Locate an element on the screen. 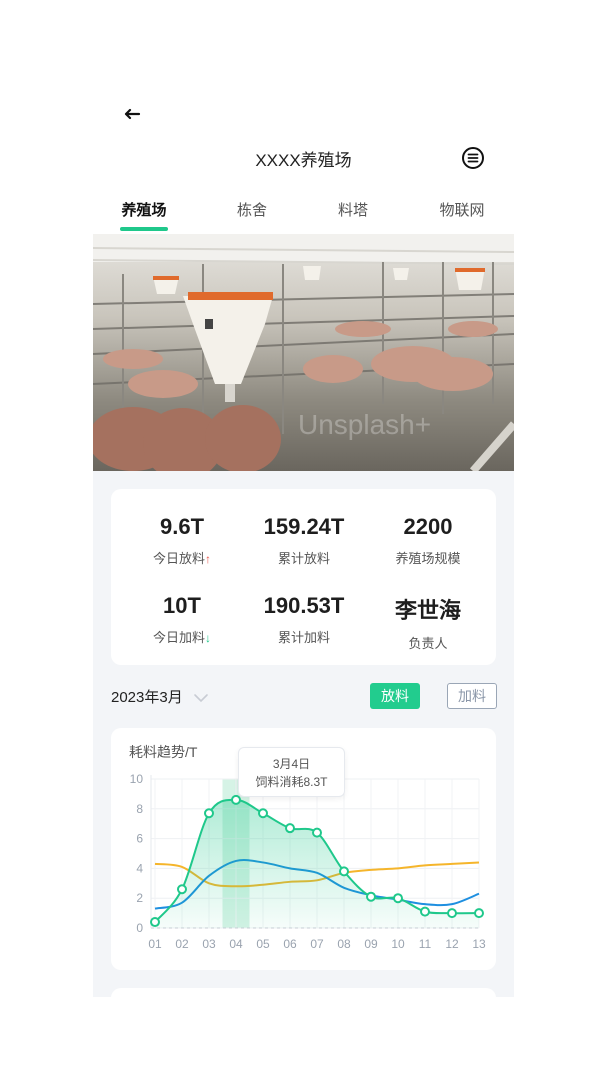  stat-today-add: 10T 今日加料↓ is located at coordinates (182, 619).